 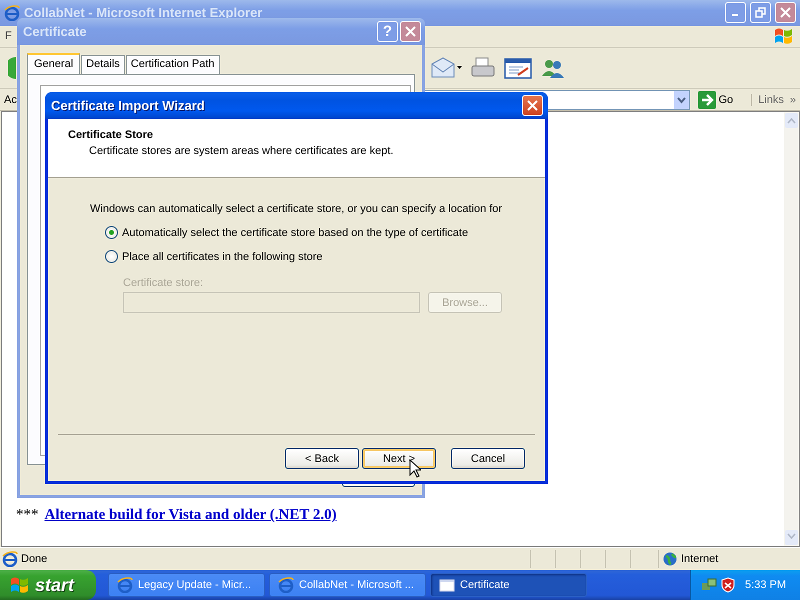 What do you see at coordinates (721, 99) in the screenshot?
I see `go-button: Go` at bounding box center [721, 99].